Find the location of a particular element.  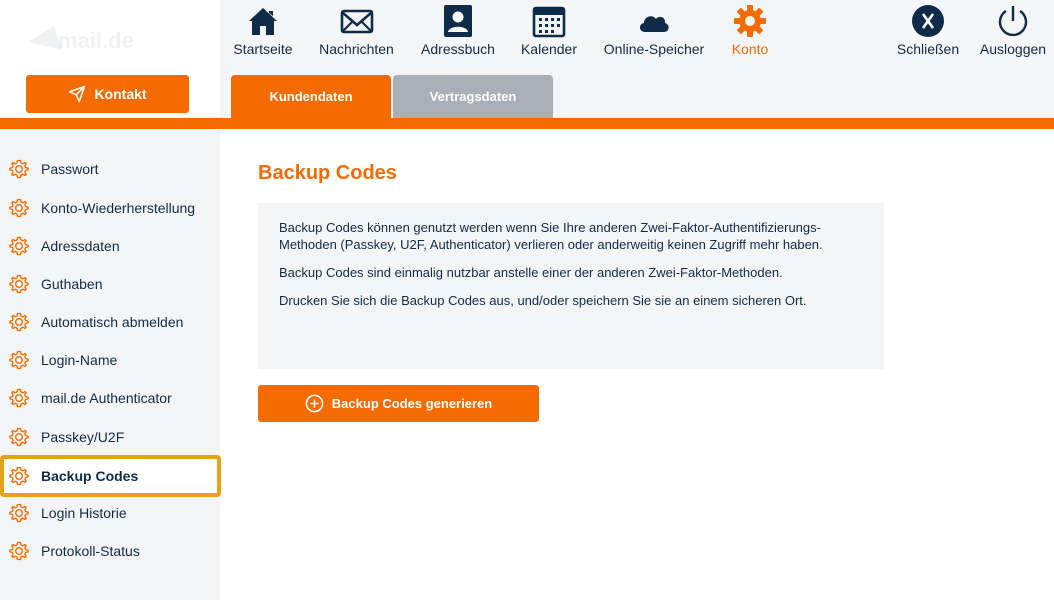

sidebar-item-label: Backup Codes is located at coordinates (90, 476).